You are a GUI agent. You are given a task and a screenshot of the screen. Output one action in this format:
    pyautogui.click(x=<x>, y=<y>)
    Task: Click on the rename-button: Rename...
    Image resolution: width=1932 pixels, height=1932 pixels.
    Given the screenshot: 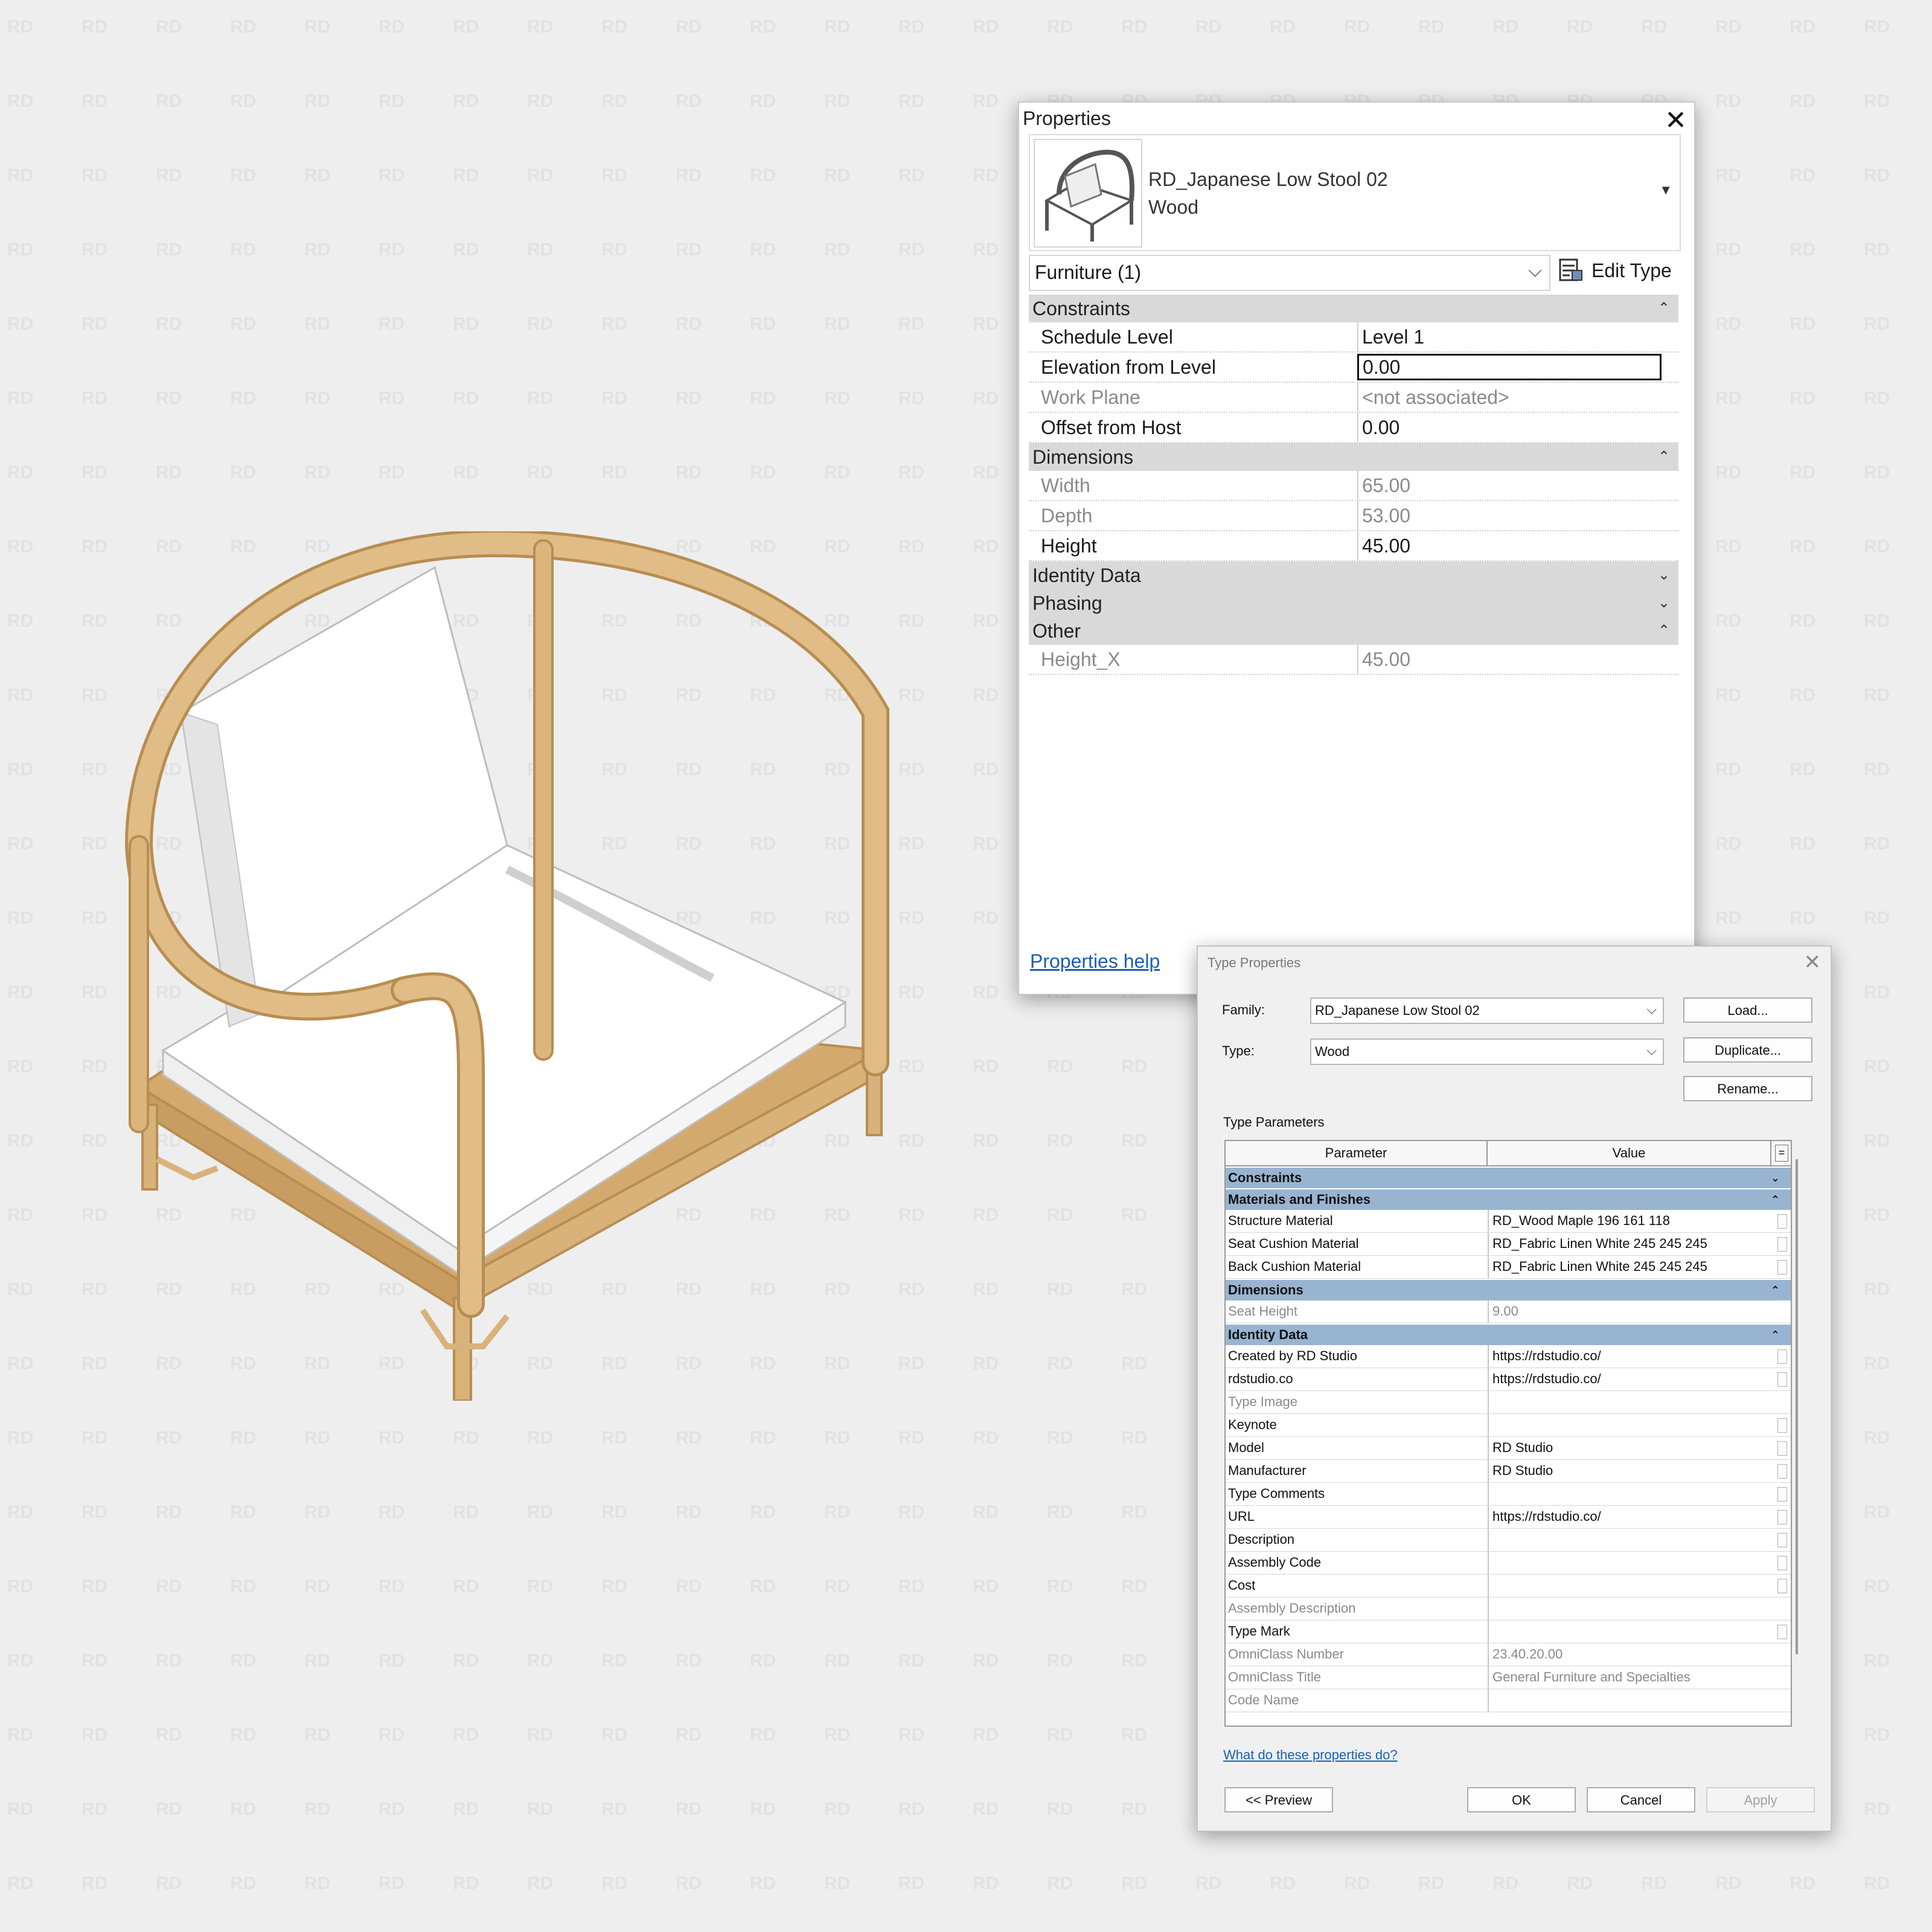 What is the action you would take?
    pyautogui.click(x=1747, y=1088)
    